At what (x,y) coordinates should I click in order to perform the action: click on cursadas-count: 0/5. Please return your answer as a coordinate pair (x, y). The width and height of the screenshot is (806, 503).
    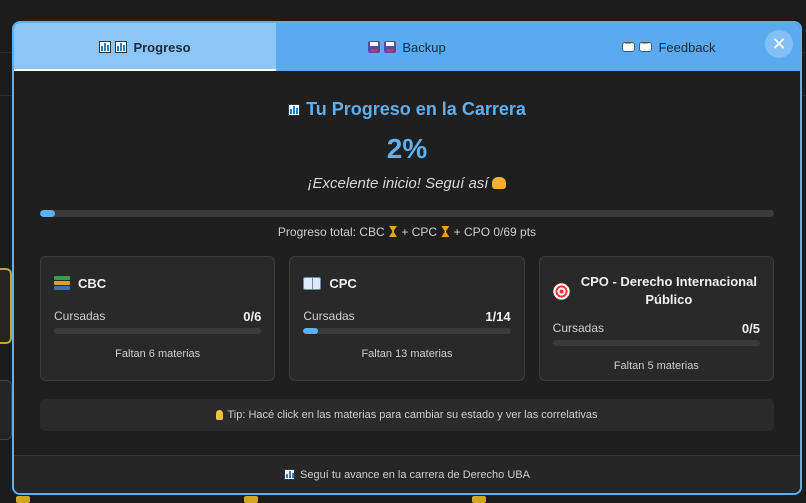
    Looking at the image, I should click on (750, 328).